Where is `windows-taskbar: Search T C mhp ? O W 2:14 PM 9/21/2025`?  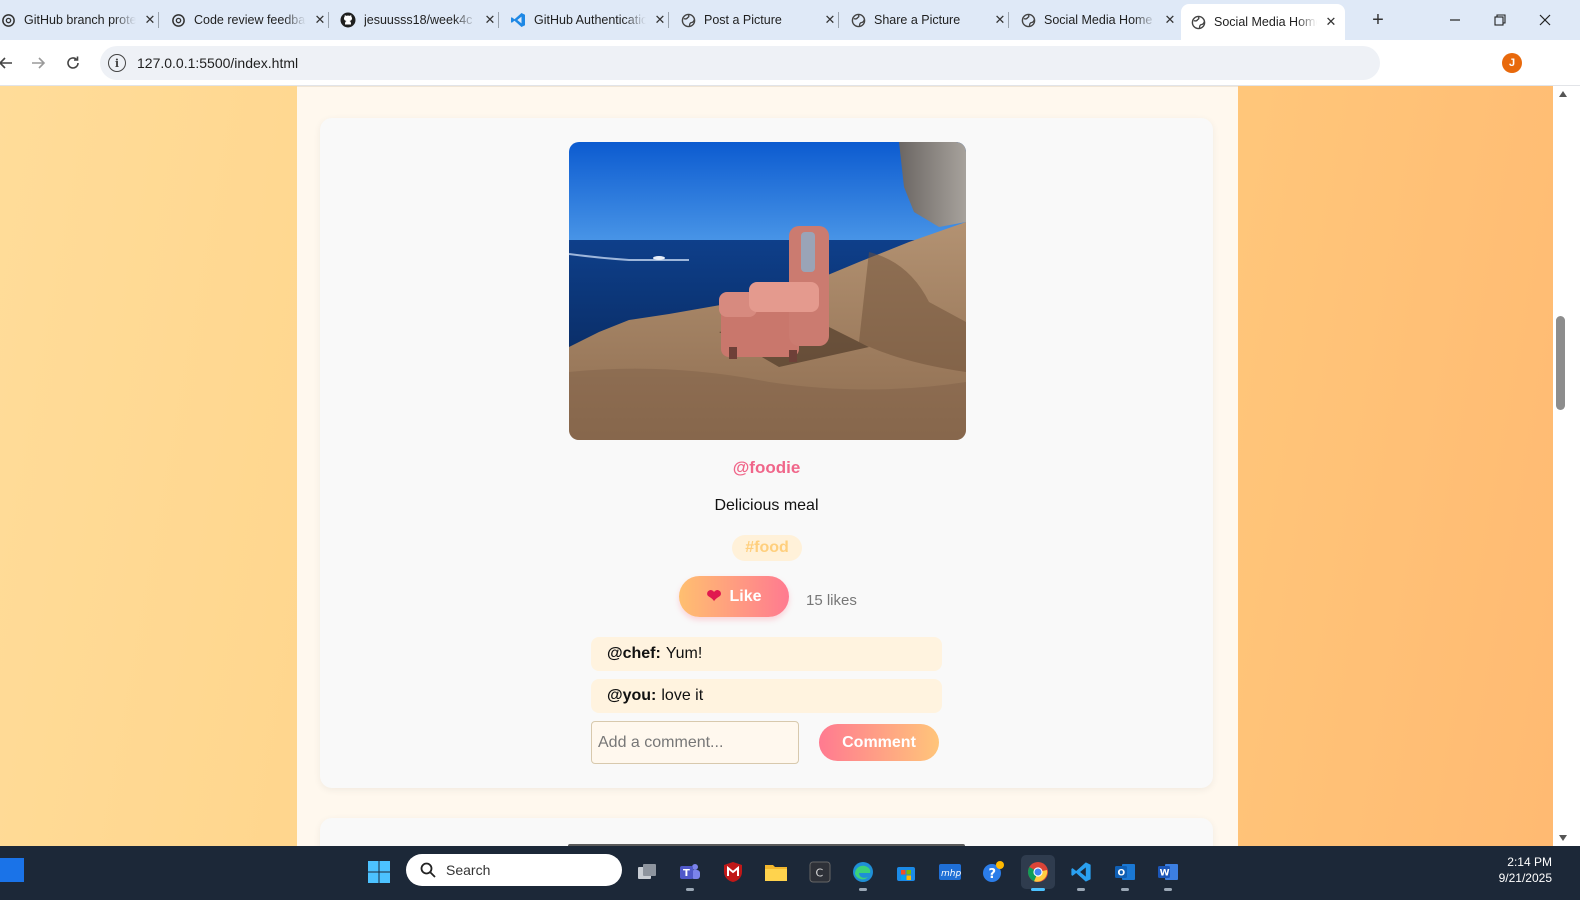
windows-taskbar: Search T C mhp ? O W 2:14 PM 9/21/2025 is located at coordinates (790, 873).